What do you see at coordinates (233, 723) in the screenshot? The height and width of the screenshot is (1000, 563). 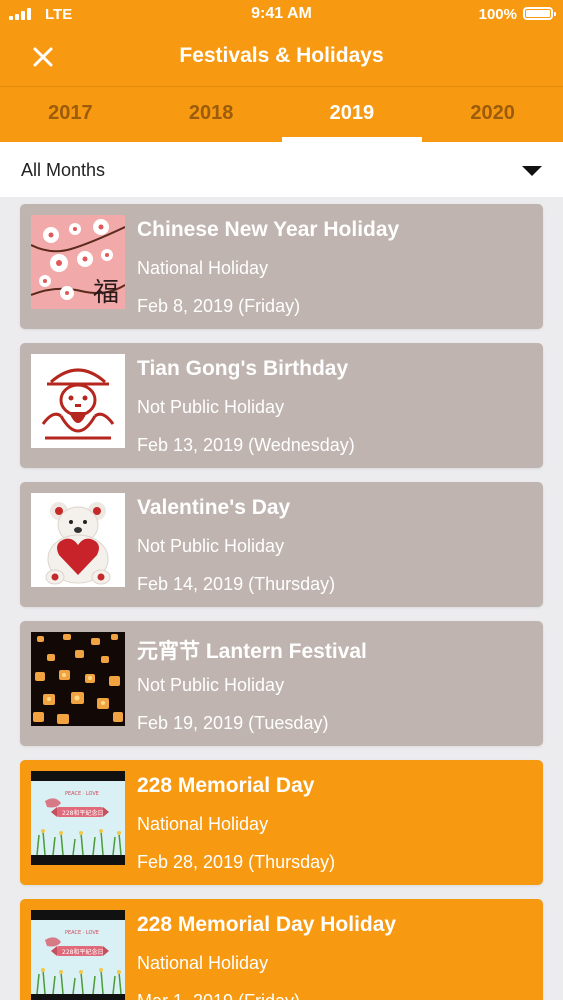 I see `holiday-date: Feb 19, 2019 (Tuesday)` at bounding box center [233, 723].